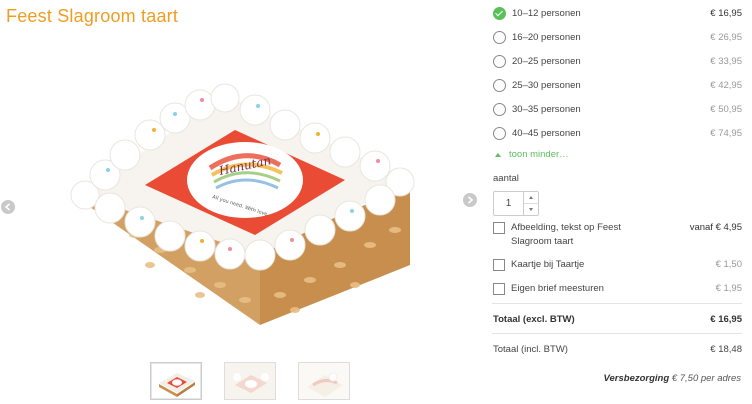 This screenshot has width=752, height=404. What do you see at coordinates (617, 85) in the screenshot?
I see `size-option-25-30: 25–30 personen € 42,95` at bounding box center [617, 85].